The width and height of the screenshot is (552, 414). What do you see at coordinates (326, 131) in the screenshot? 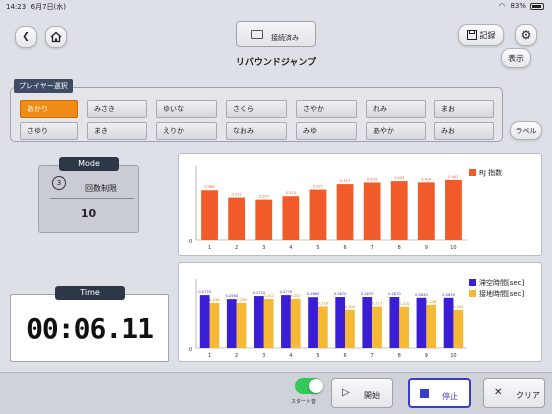
I see `player-button: みゆ` at bounding box center [326, 131].